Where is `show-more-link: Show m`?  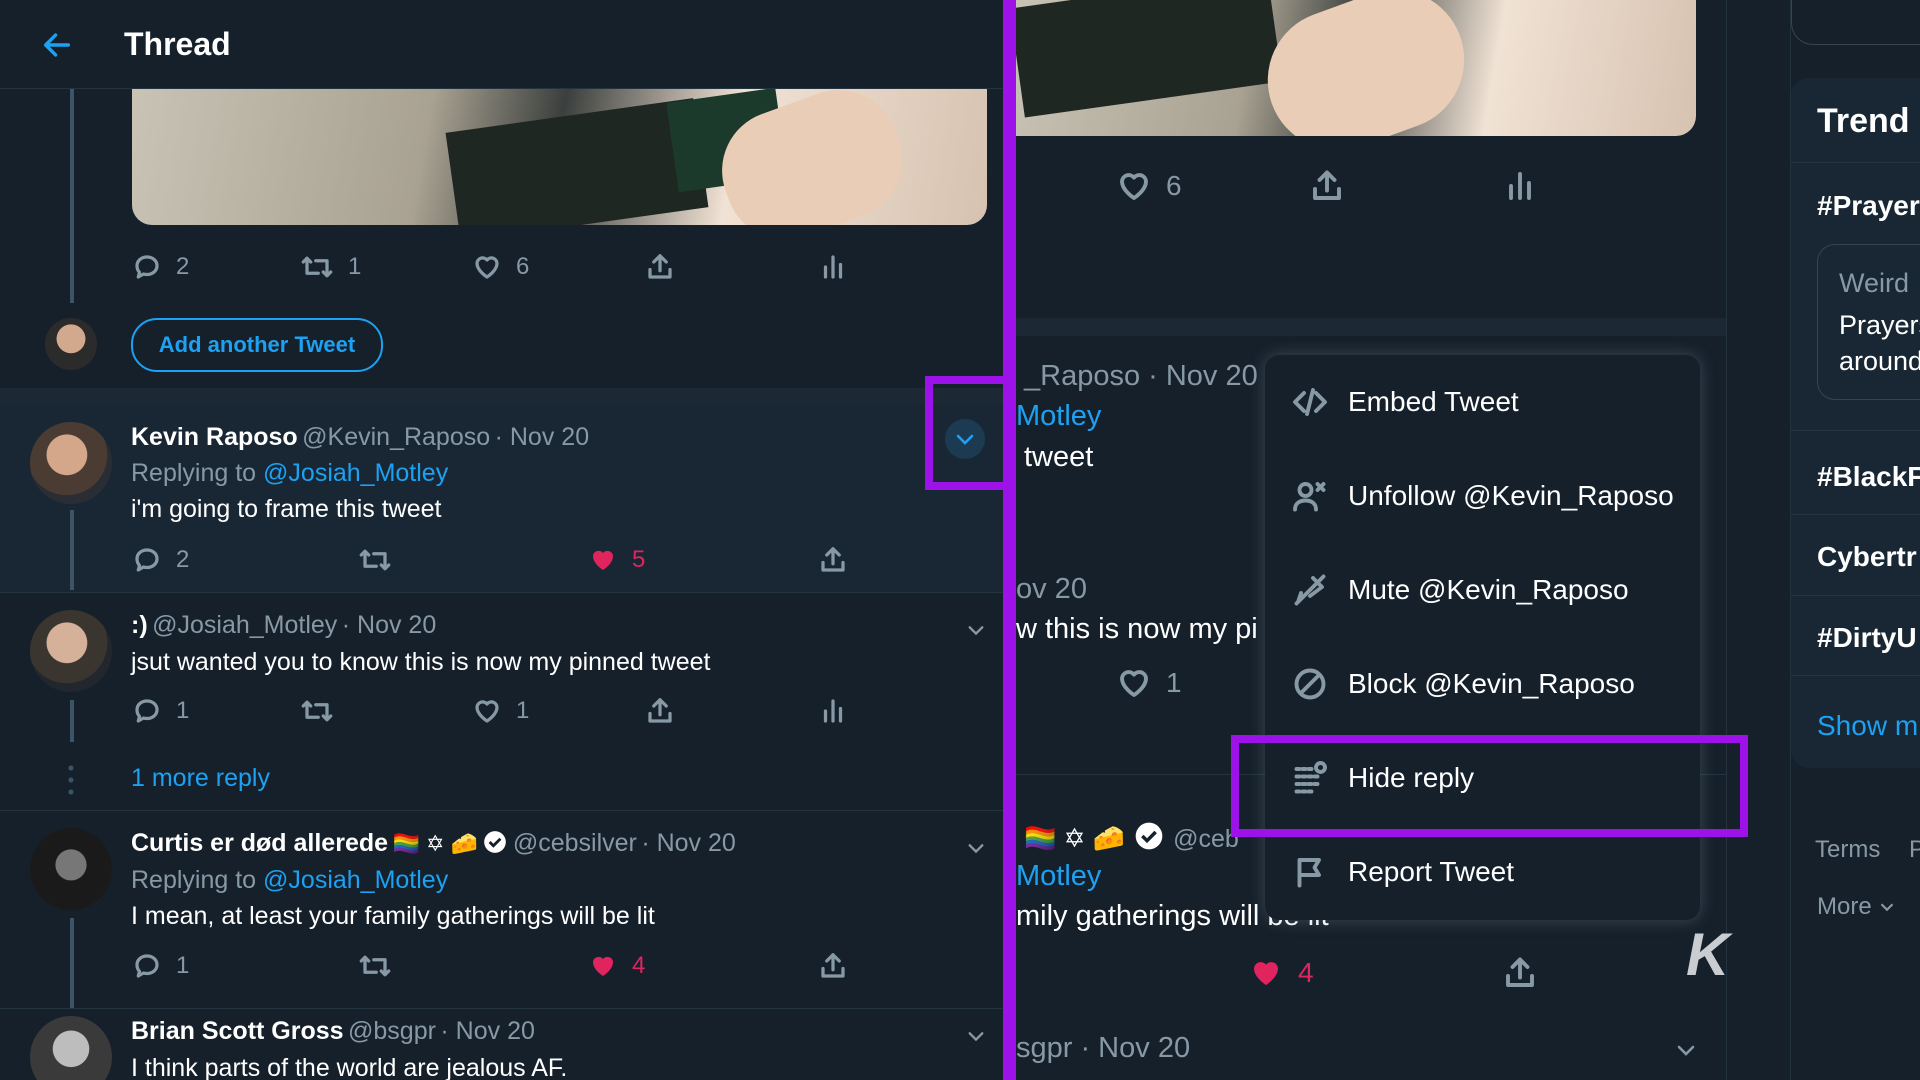
show-more-link: Show m is located at coordinates (1867, 726).